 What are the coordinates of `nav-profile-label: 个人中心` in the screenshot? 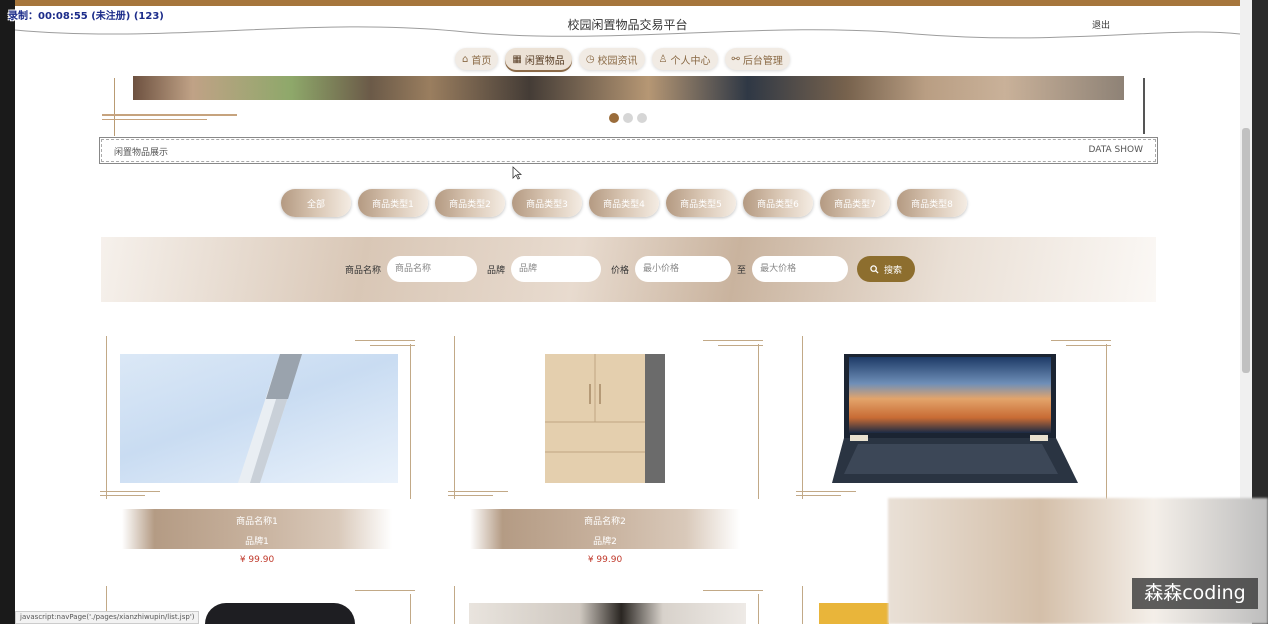 It's located at (690, 61).